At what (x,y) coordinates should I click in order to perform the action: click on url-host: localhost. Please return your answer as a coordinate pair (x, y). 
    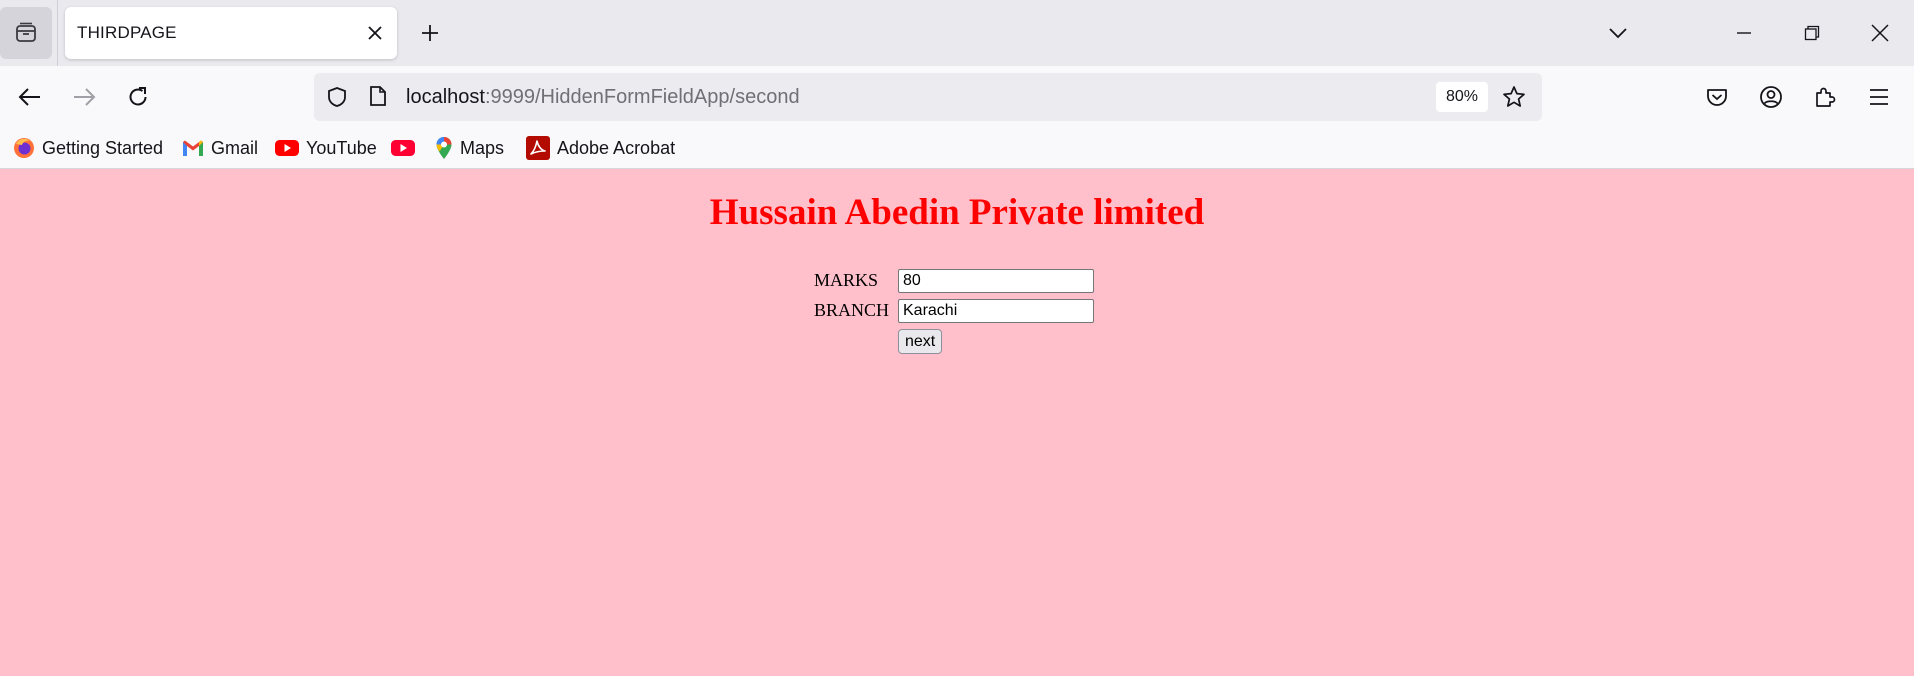
    Looking at the image, I should click on (445, 97).